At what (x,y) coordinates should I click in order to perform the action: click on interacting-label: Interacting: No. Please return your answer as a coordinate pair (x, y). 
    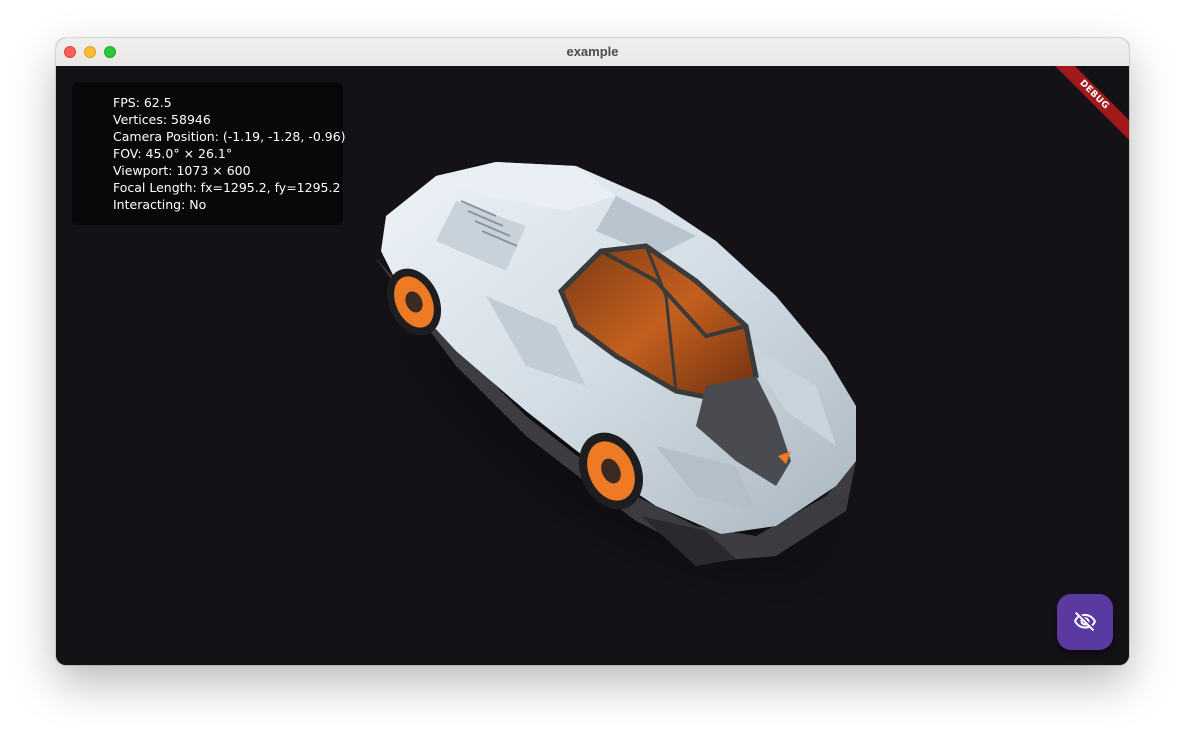
    Looking at the image, I should click on (160, 204).